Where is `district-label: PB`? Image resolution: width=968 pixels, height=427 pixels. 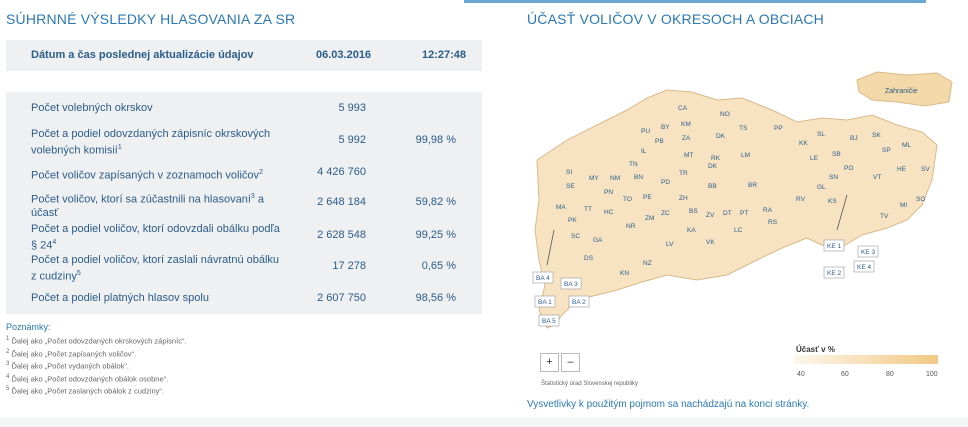
district-label: PB is located at coordinates (659, 141).